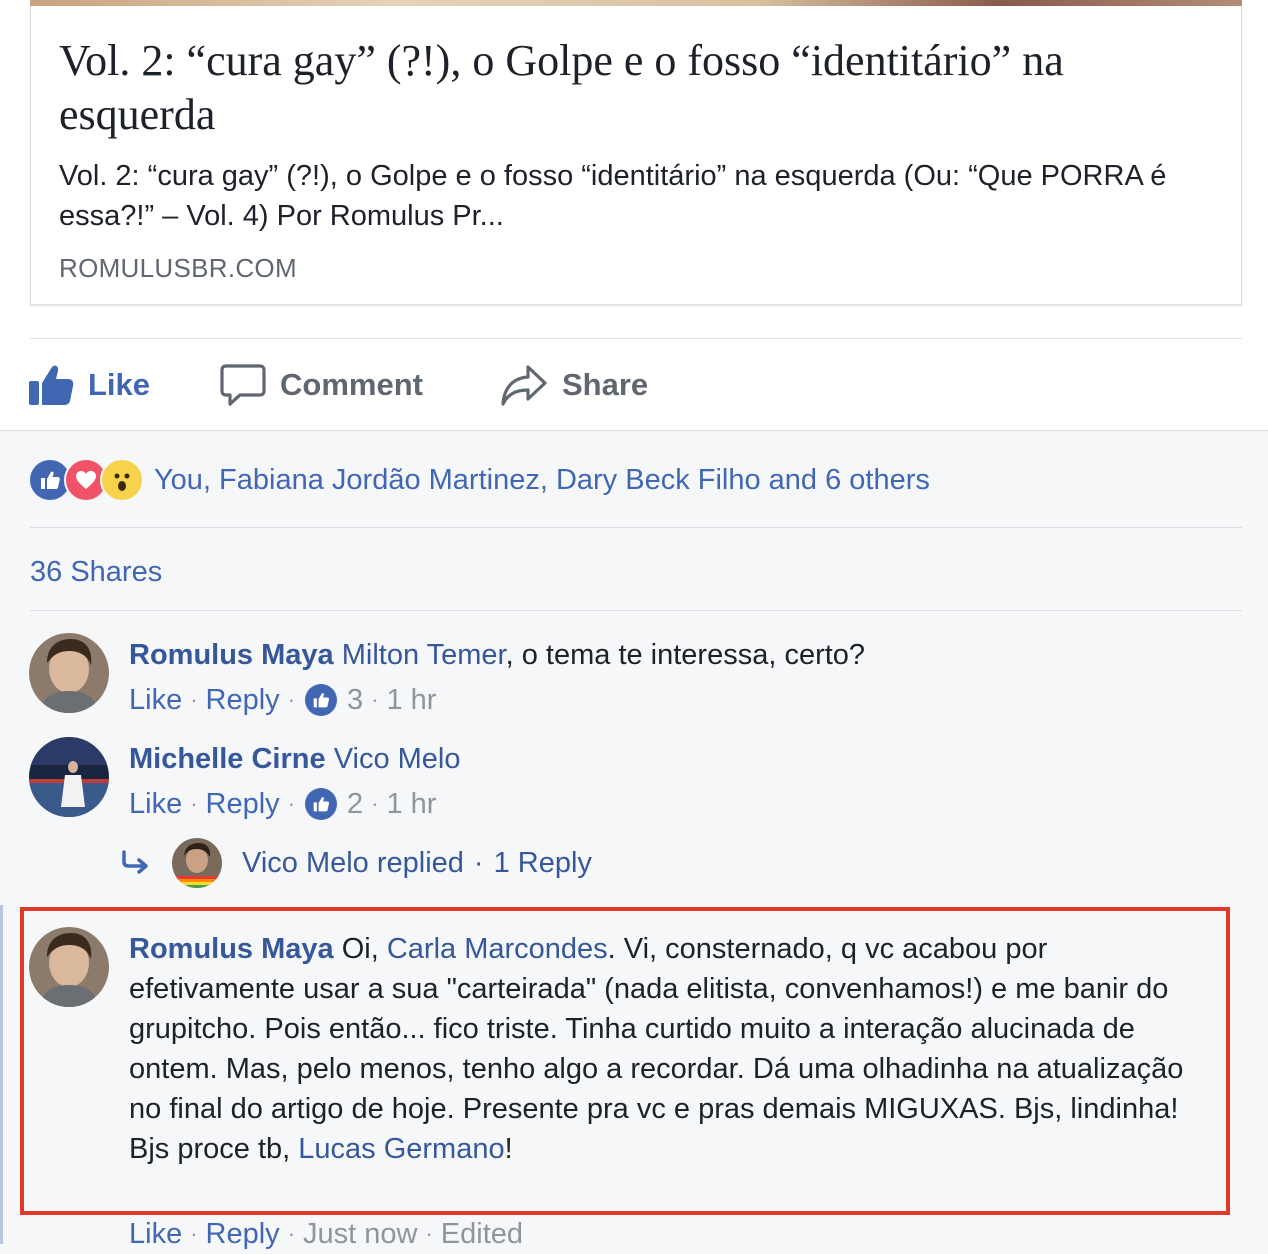 This screenshot has width=1268, height=1254. What do you see at coordinates (351, 384) in the screenshot?
I see `comment-label: Comment` at bounding box center [351, 384].